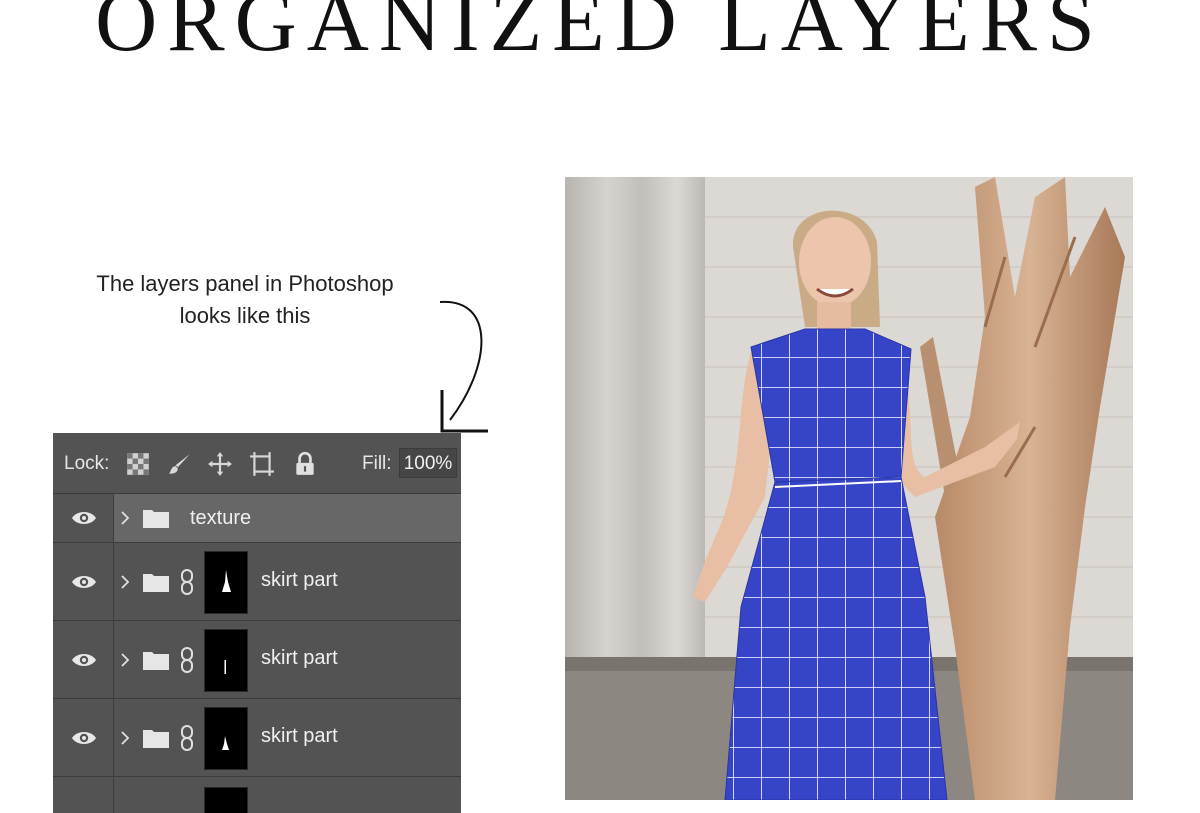 This screenshot has width=1200, height=813. Describe the element at coordinates (428, 463) in the screenshot. I see `fill-input: 100%` at that location.